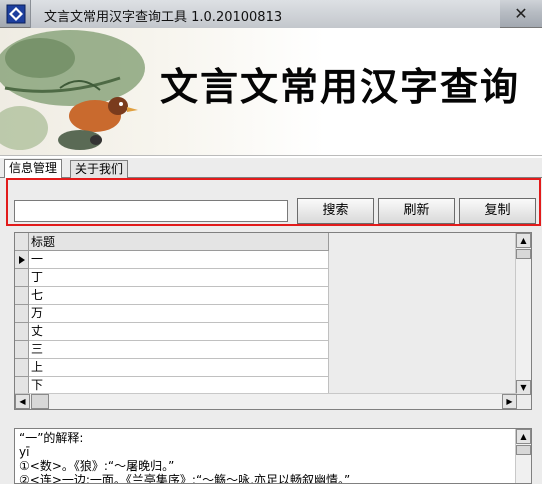 The image size is (542, 484). I want to click on close-button: ✕, so click(521, 14).